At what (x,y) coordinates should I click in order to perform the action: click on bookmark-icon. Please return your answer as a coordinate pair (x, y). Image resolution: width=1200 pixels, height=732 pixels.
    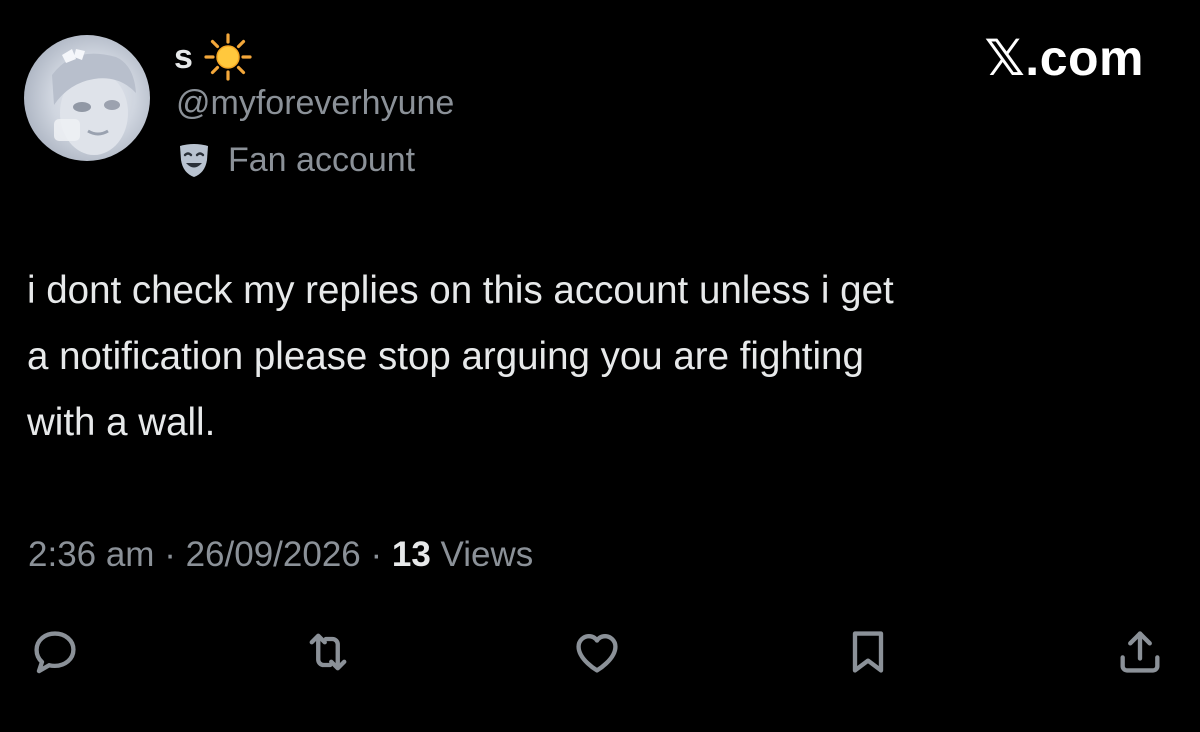
    Looking at the image, I should click on (868, 652).